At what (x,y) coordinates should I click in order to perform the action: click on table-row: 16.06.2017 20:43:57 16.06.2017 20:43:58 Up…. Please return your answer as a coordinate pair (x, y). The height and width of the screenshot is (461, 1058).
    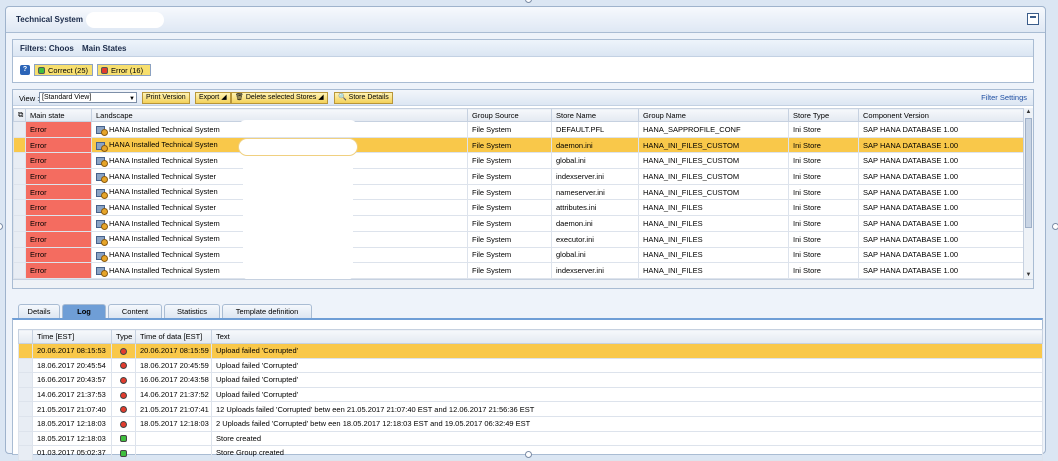
    Looking at the image, I should click on (530, 380).